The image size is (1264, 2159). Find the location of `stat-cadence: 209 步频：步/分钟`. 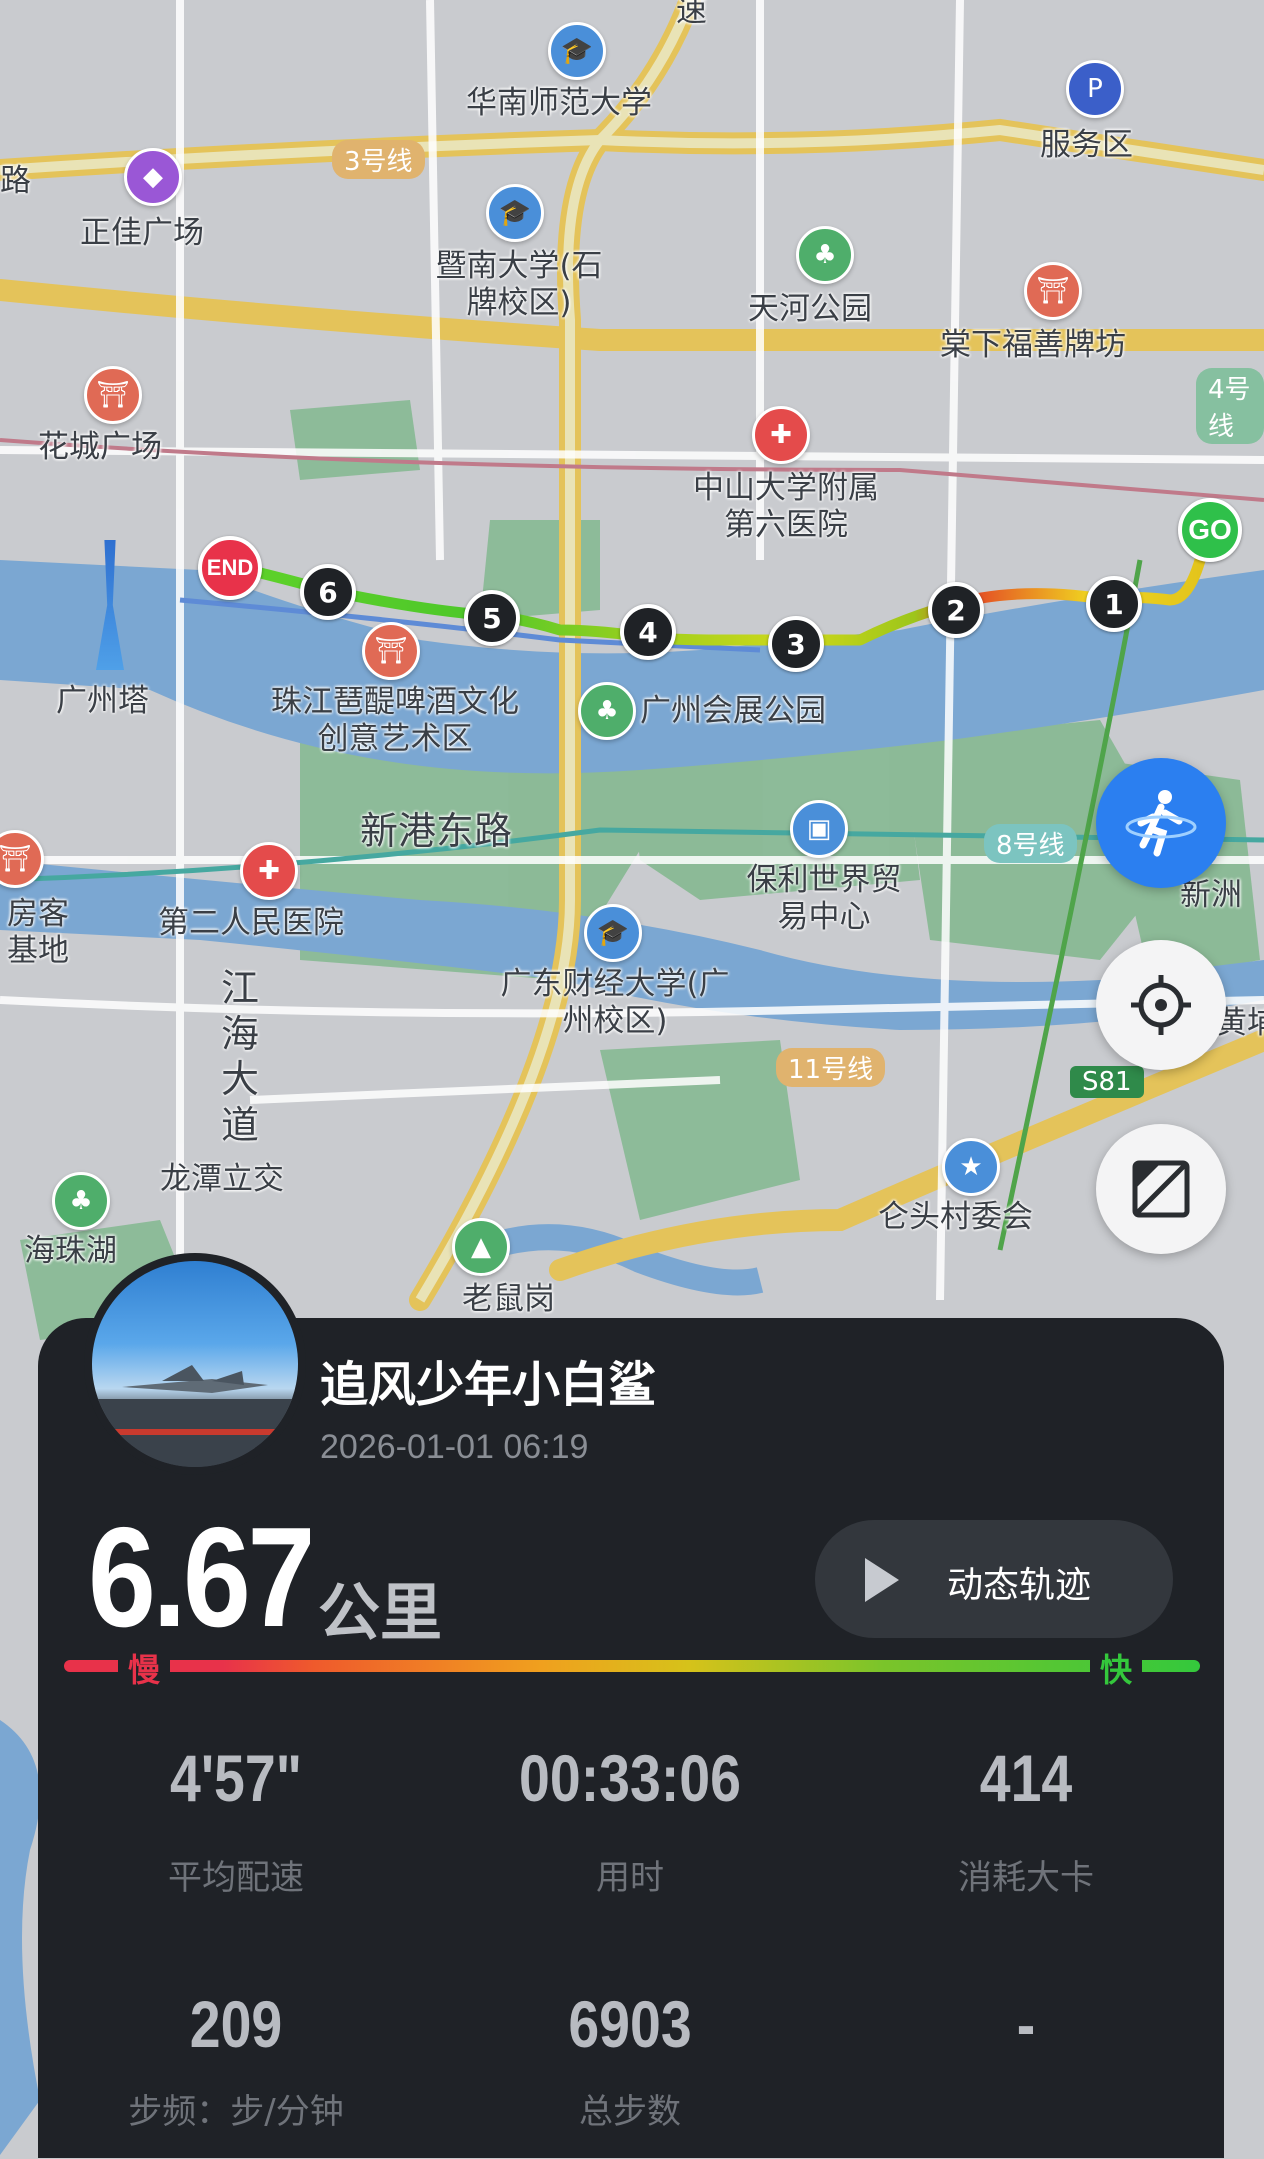

stat-cadence: 209 步频：步/分钟 is located at coordinates (236, 2059).